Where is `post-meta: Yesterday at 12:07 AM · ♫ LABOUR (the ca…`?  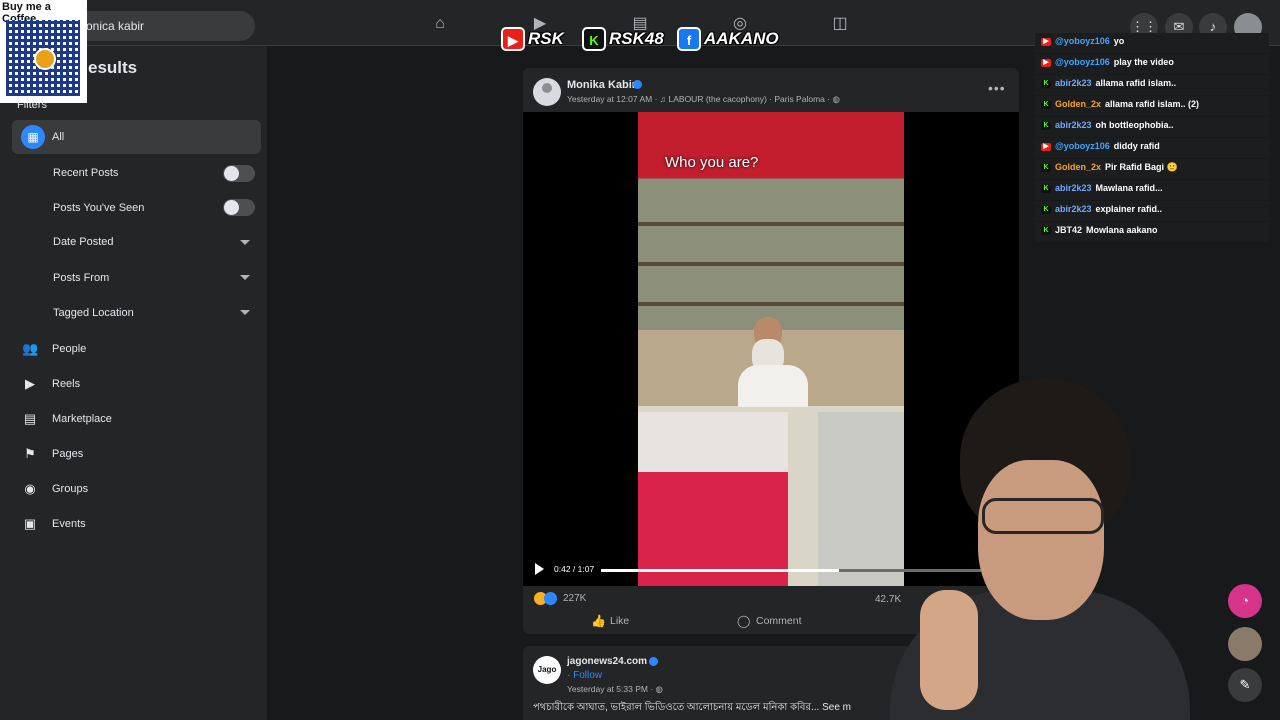 post-meta: Yesterday at 12:07 AM · ♫ LABOUR (the ca… is located at coordinates (703, 99).